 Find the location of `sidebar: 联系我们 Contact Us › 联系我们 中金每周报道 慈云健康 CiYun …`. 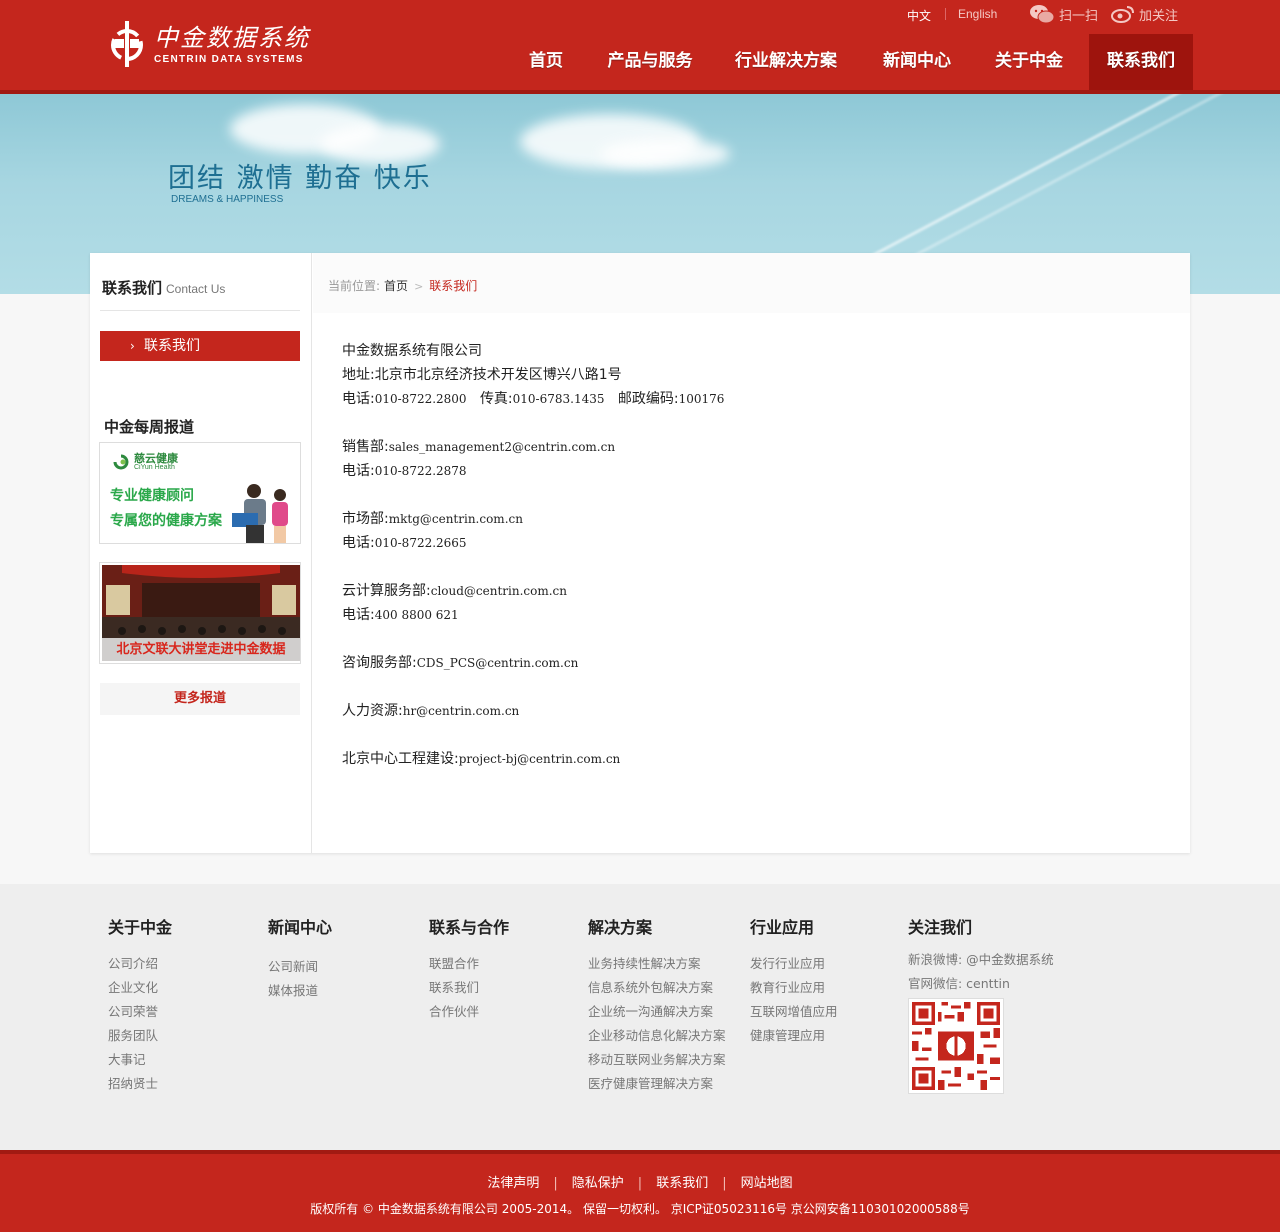

sidebar: 联系我们 Contact Us › 联系我们 中金每周报道 慈云健康 CiYun … is located at coordinates (201, 553).